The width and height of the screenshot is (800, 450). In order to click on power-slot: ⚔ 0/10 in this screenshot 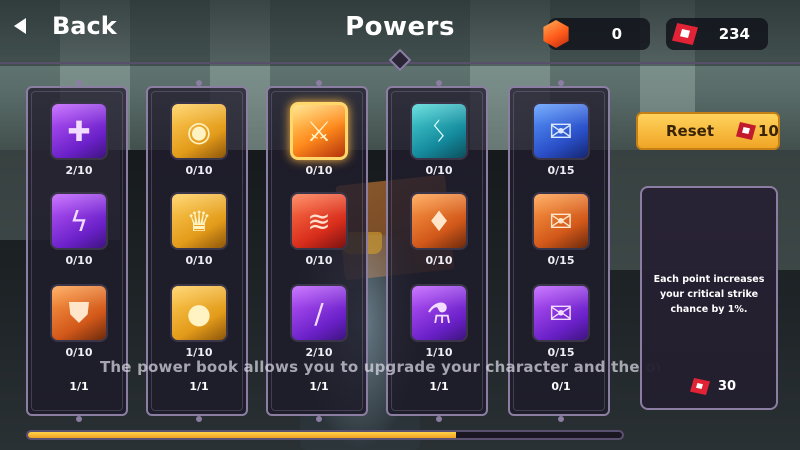, I will do `click(319, 142)`.